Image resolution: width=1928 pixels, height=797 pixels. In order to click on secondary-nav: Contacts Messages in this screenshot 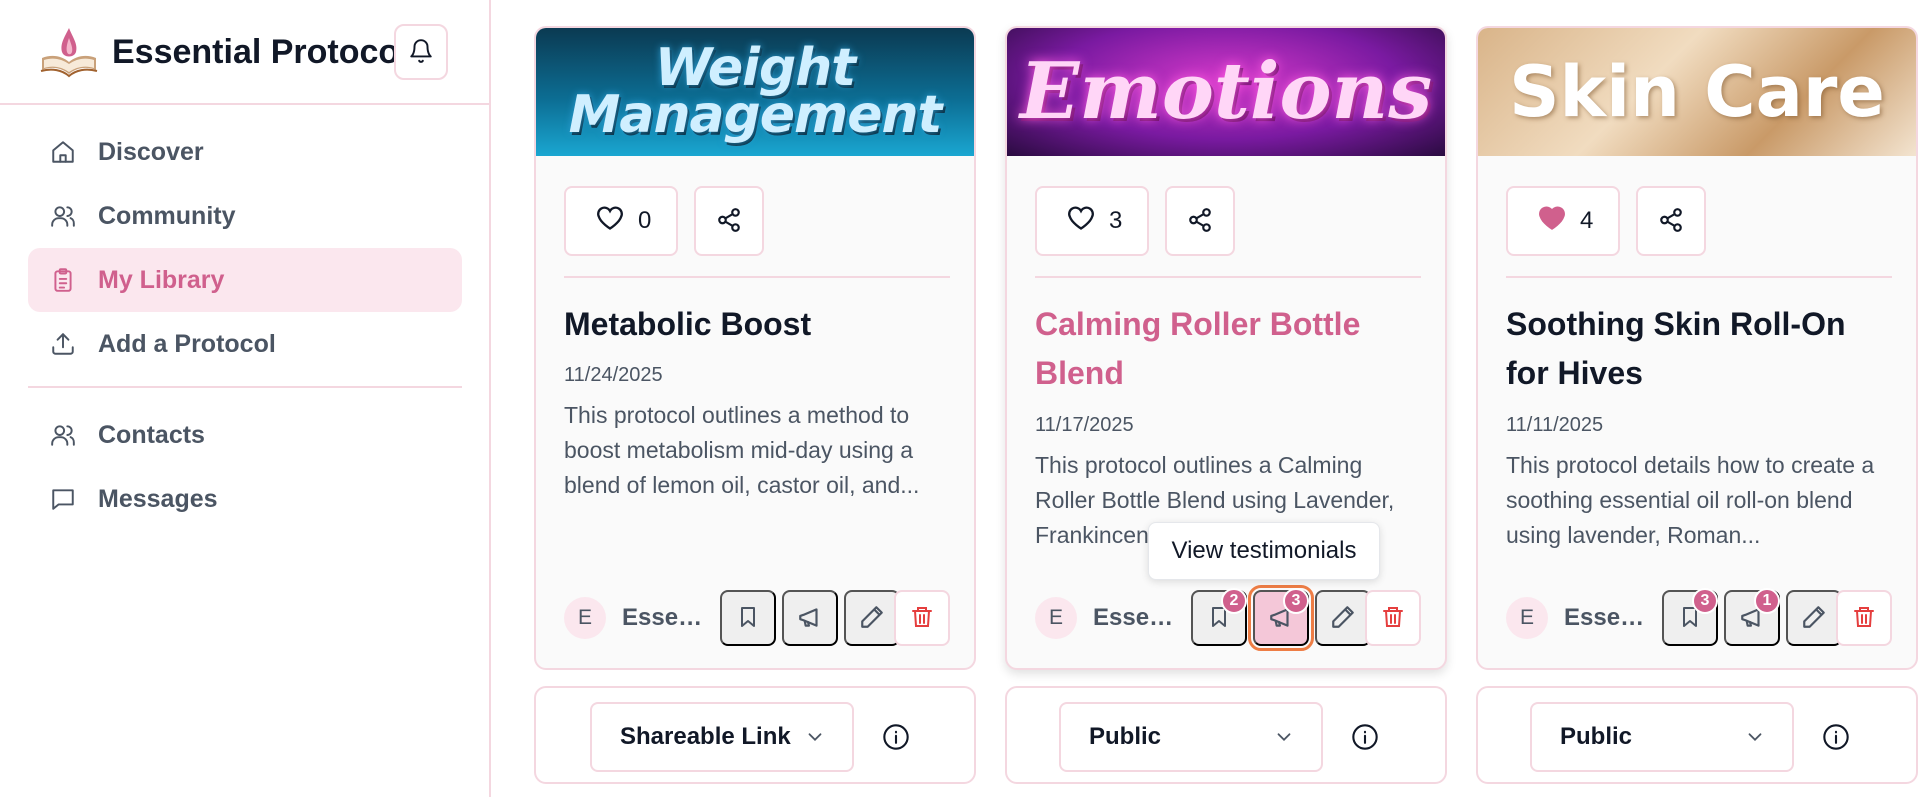, I will do `click(245, 467)`.